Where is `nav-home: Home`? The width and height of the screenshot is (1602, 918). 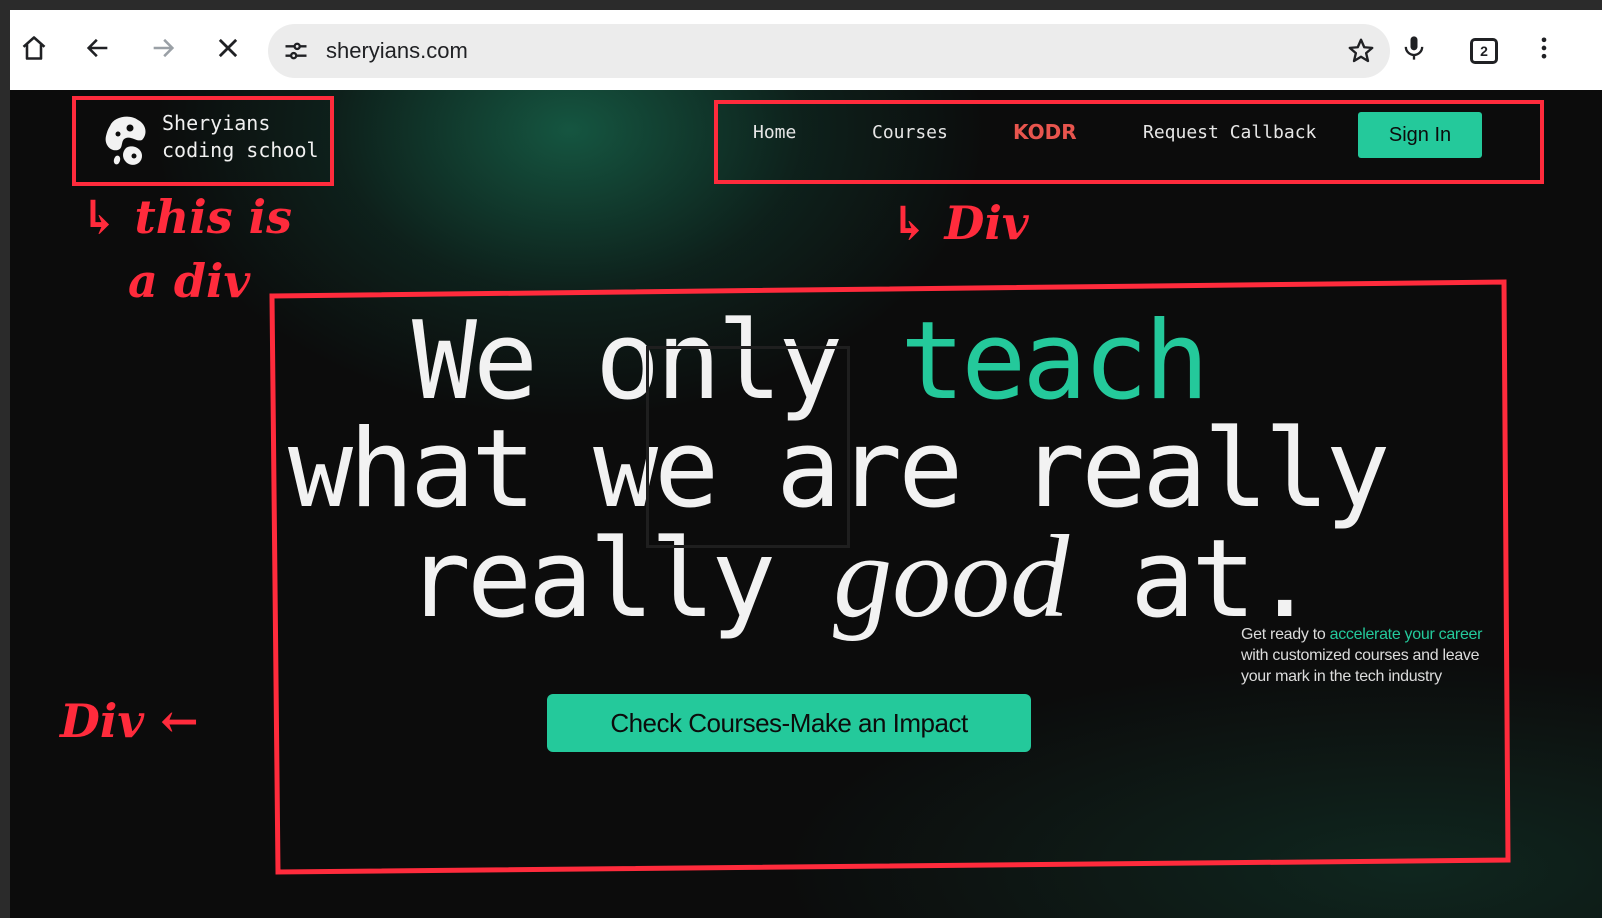
nav-home: Home is located at coordinates (774, 132).